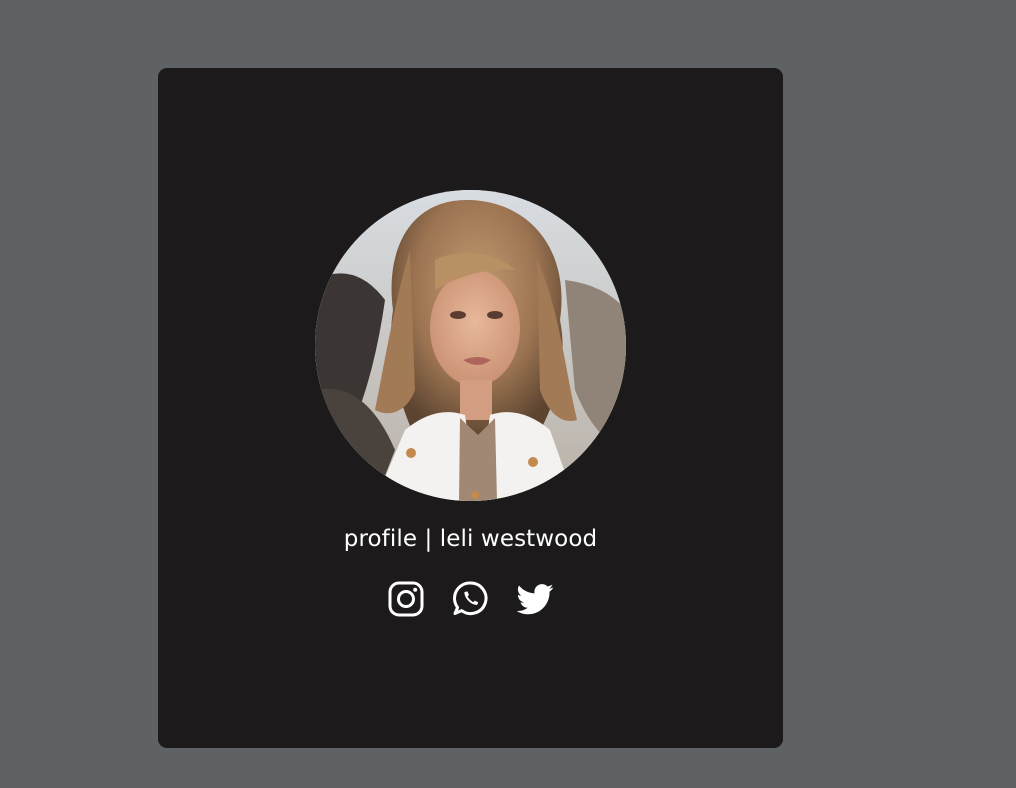 Image resolution: width=1016 pixels, height=788 pixels. Describe the element at coordinates (470, 539) in the screenshot. I see `profile-title: profile | leli westwood` at that location.